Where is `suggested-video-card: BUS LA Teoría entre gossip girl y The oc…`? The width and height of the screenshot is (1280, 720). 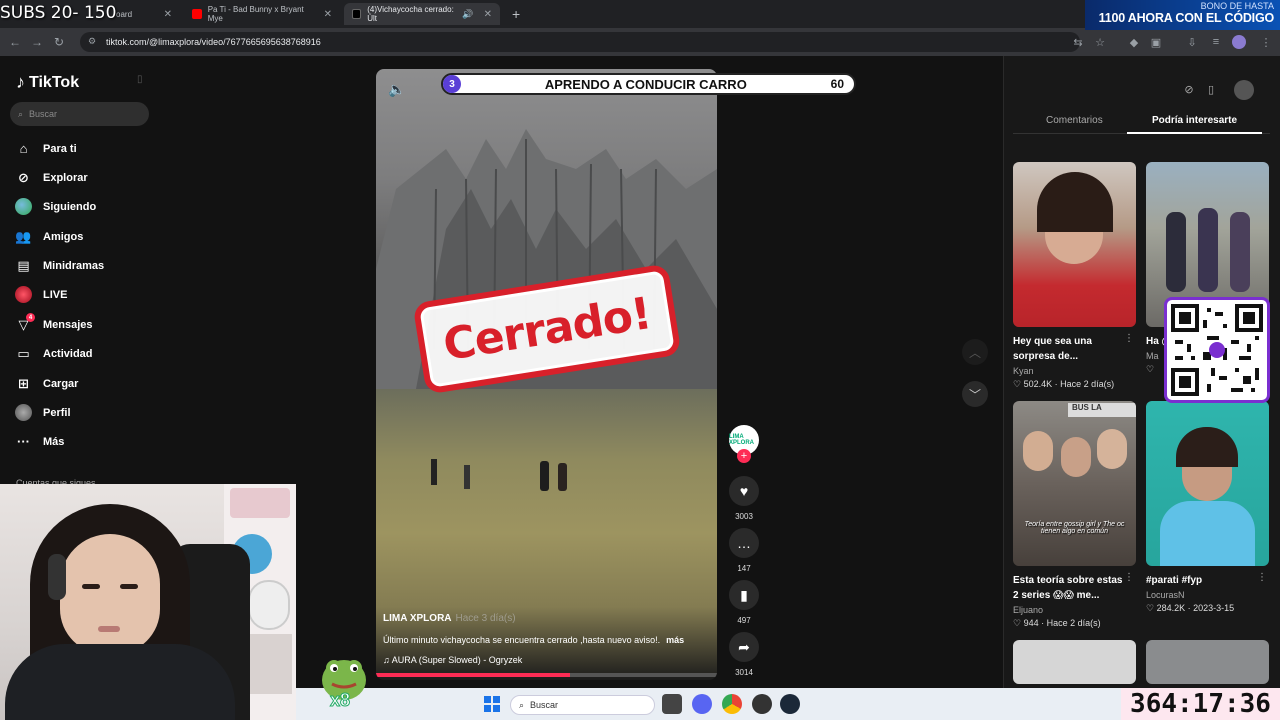 suggested-video-card: BUS LA Teoría entre gossip girl y The oc… is located at coordinates (1074, 515).